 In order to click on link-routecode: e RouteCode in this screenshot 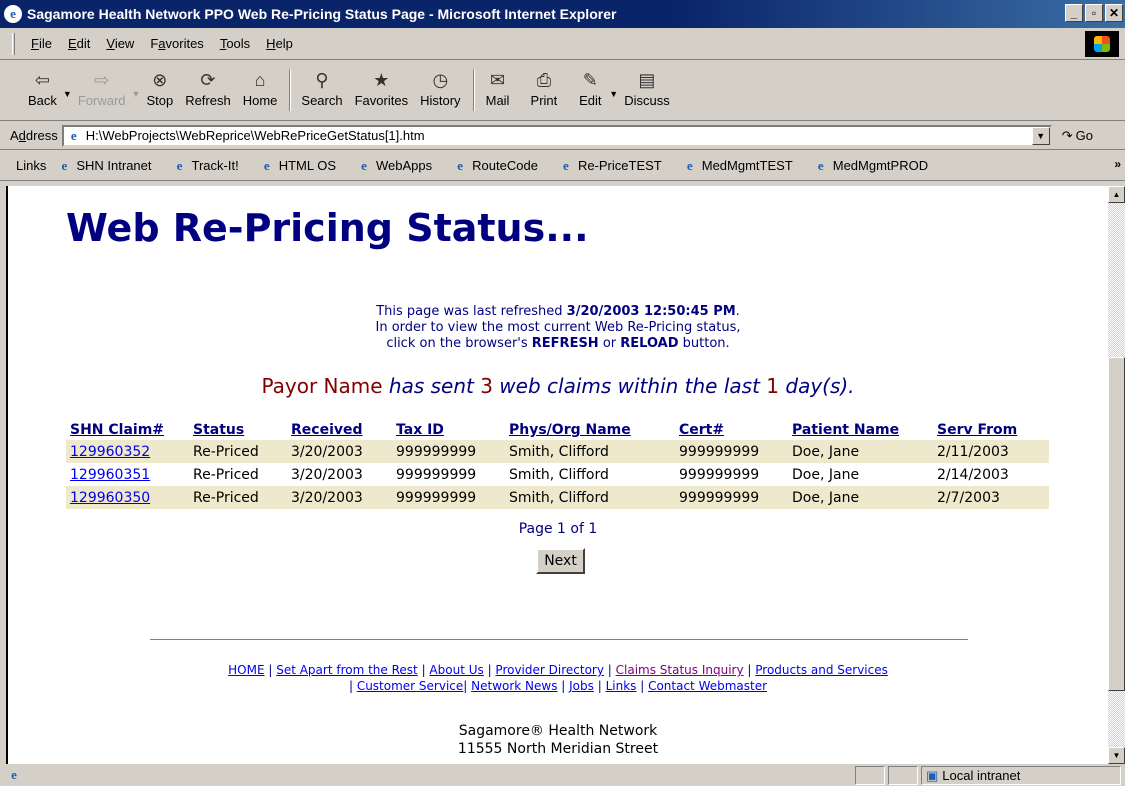, I will do `click(495, 166)`.